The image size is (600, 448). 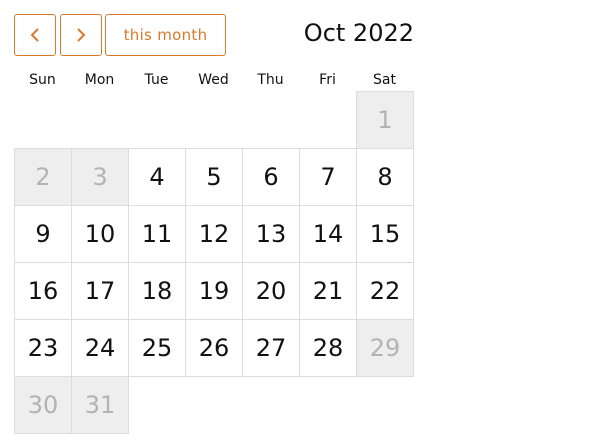 What do you see at coordinates (42, 80) in the screenshot?
I see `weekday-label: Sun` at bounding box center [42, 80].